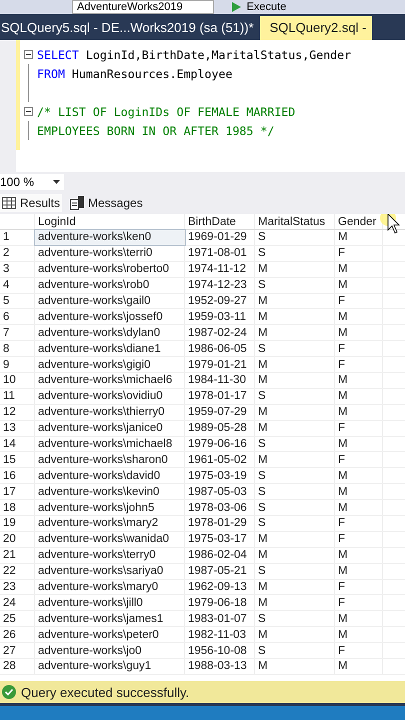 The image size is (405, 720). I want to click on table-cell: adventure-works\gail0, so click(110, 301).